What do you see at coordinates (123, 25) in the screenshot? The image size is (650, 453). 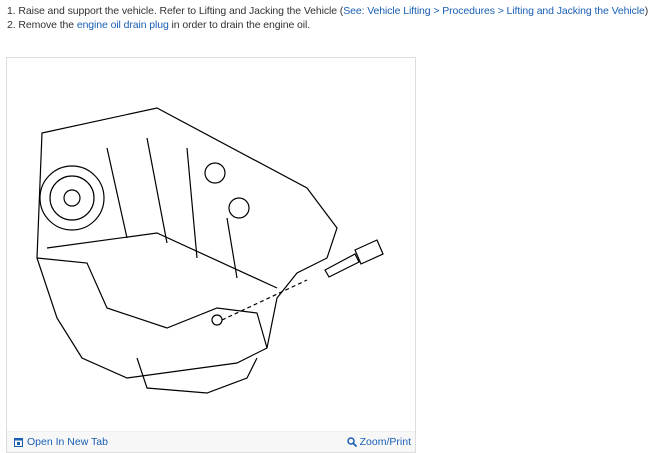 I see `drain-plug-link: engine oil drain plug` at bounding box center [123, 25].